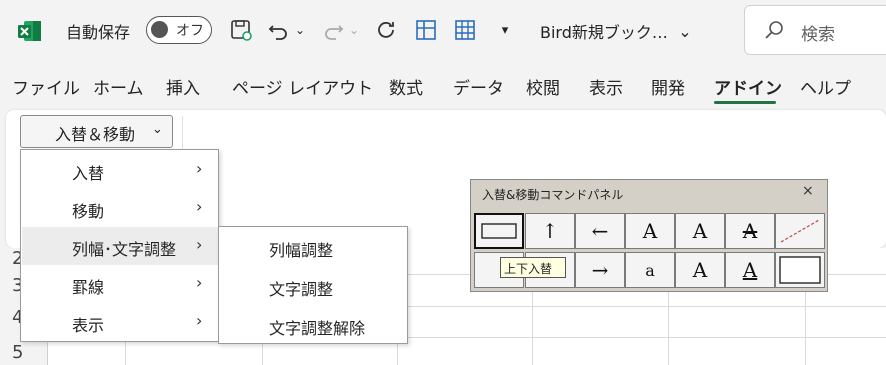 This screenshot has height=365, width=886. I want to click on customize-qat-icon: ▾, so click(505, 30).